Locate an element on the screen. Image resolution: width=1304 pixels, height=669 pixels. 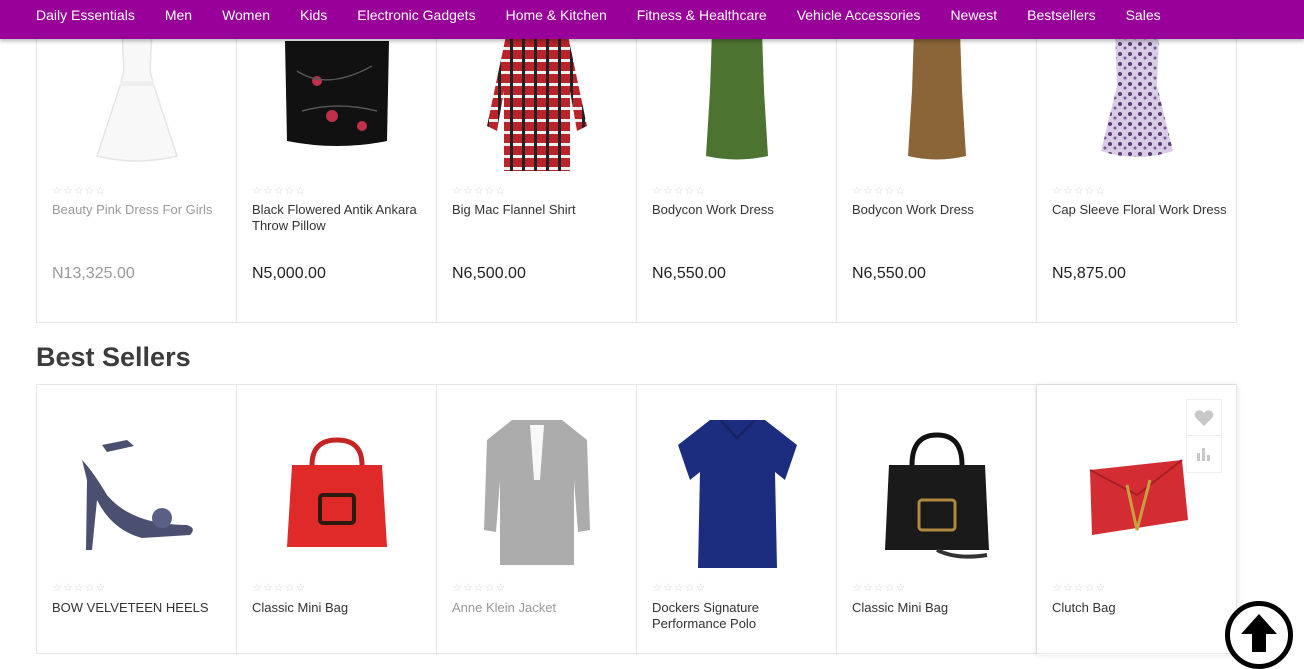
nav-item-home-kitchen: Home & Kitchen is located at coordinates (556, 19).